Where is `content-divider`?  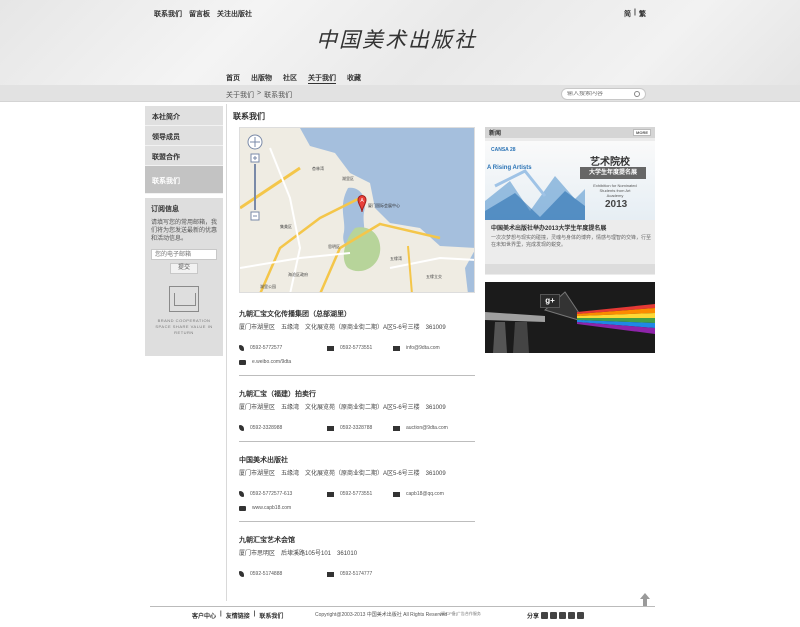 content-divider is located at coordinates (226, 352).